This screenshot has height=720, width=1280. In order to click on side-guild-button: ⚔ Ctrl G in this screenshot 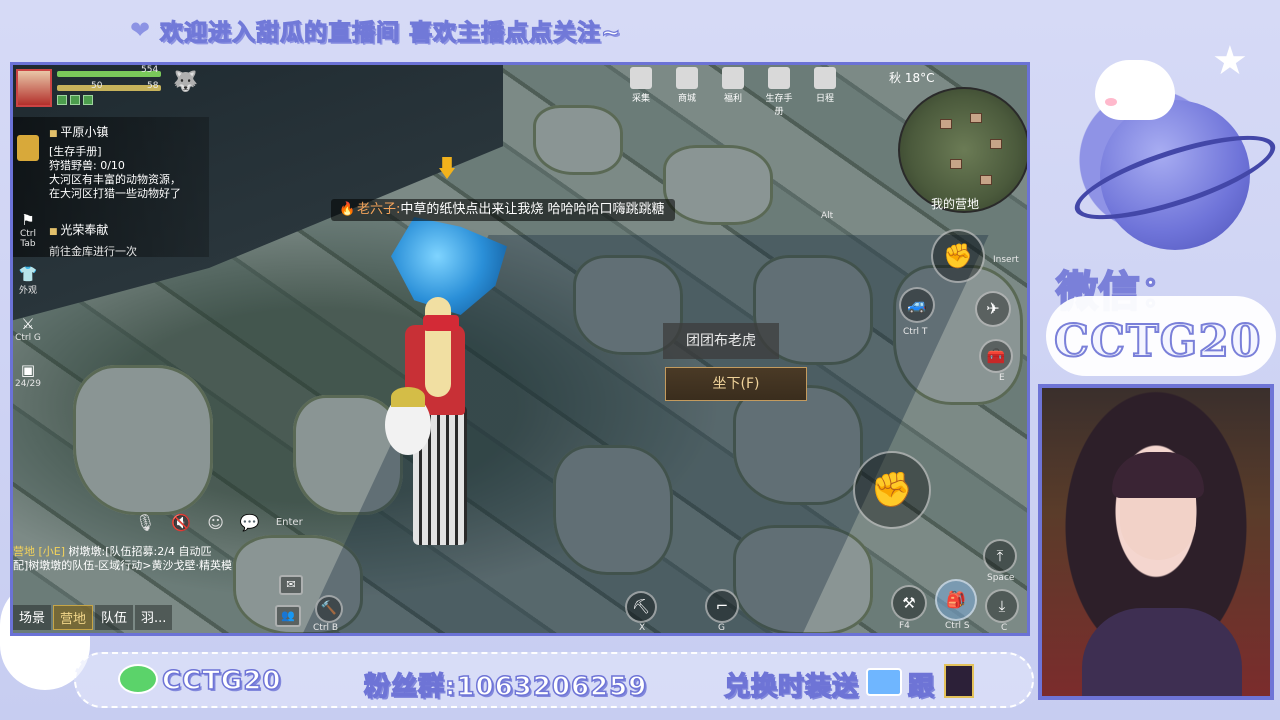, I will do `click(28, 329)`.